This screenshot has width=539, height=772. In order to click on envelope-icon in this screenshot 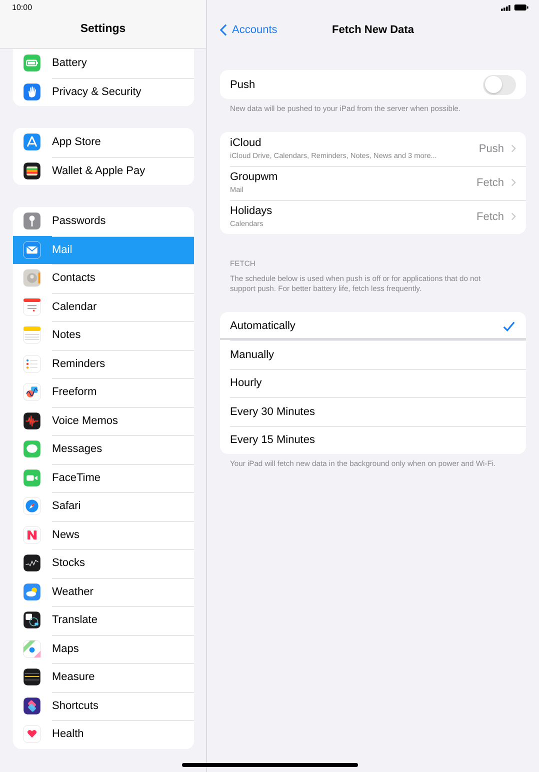, I will do `click(32, 249)`.